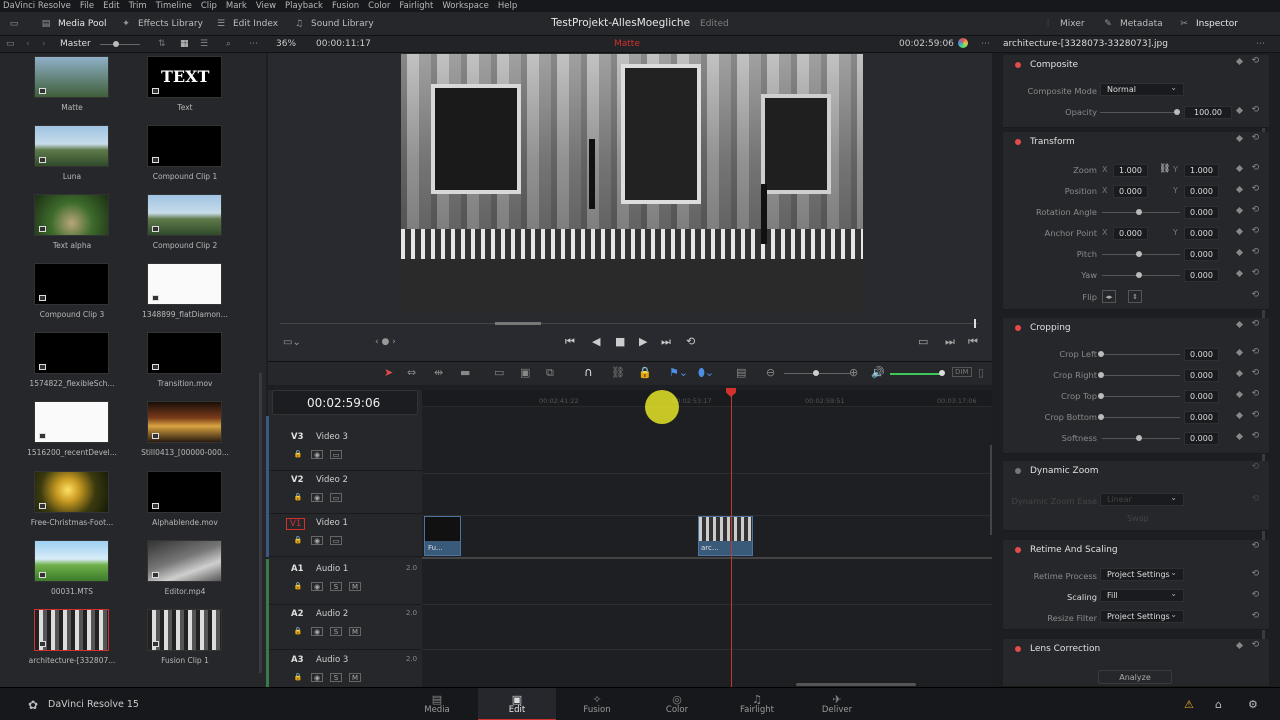 Image resolution: width=1280 pixels, height=720 pixels. What do you see at coordinates (507, 6) in the screenshot?
I see `menu-help: Help` at bounding box center [507, 6].